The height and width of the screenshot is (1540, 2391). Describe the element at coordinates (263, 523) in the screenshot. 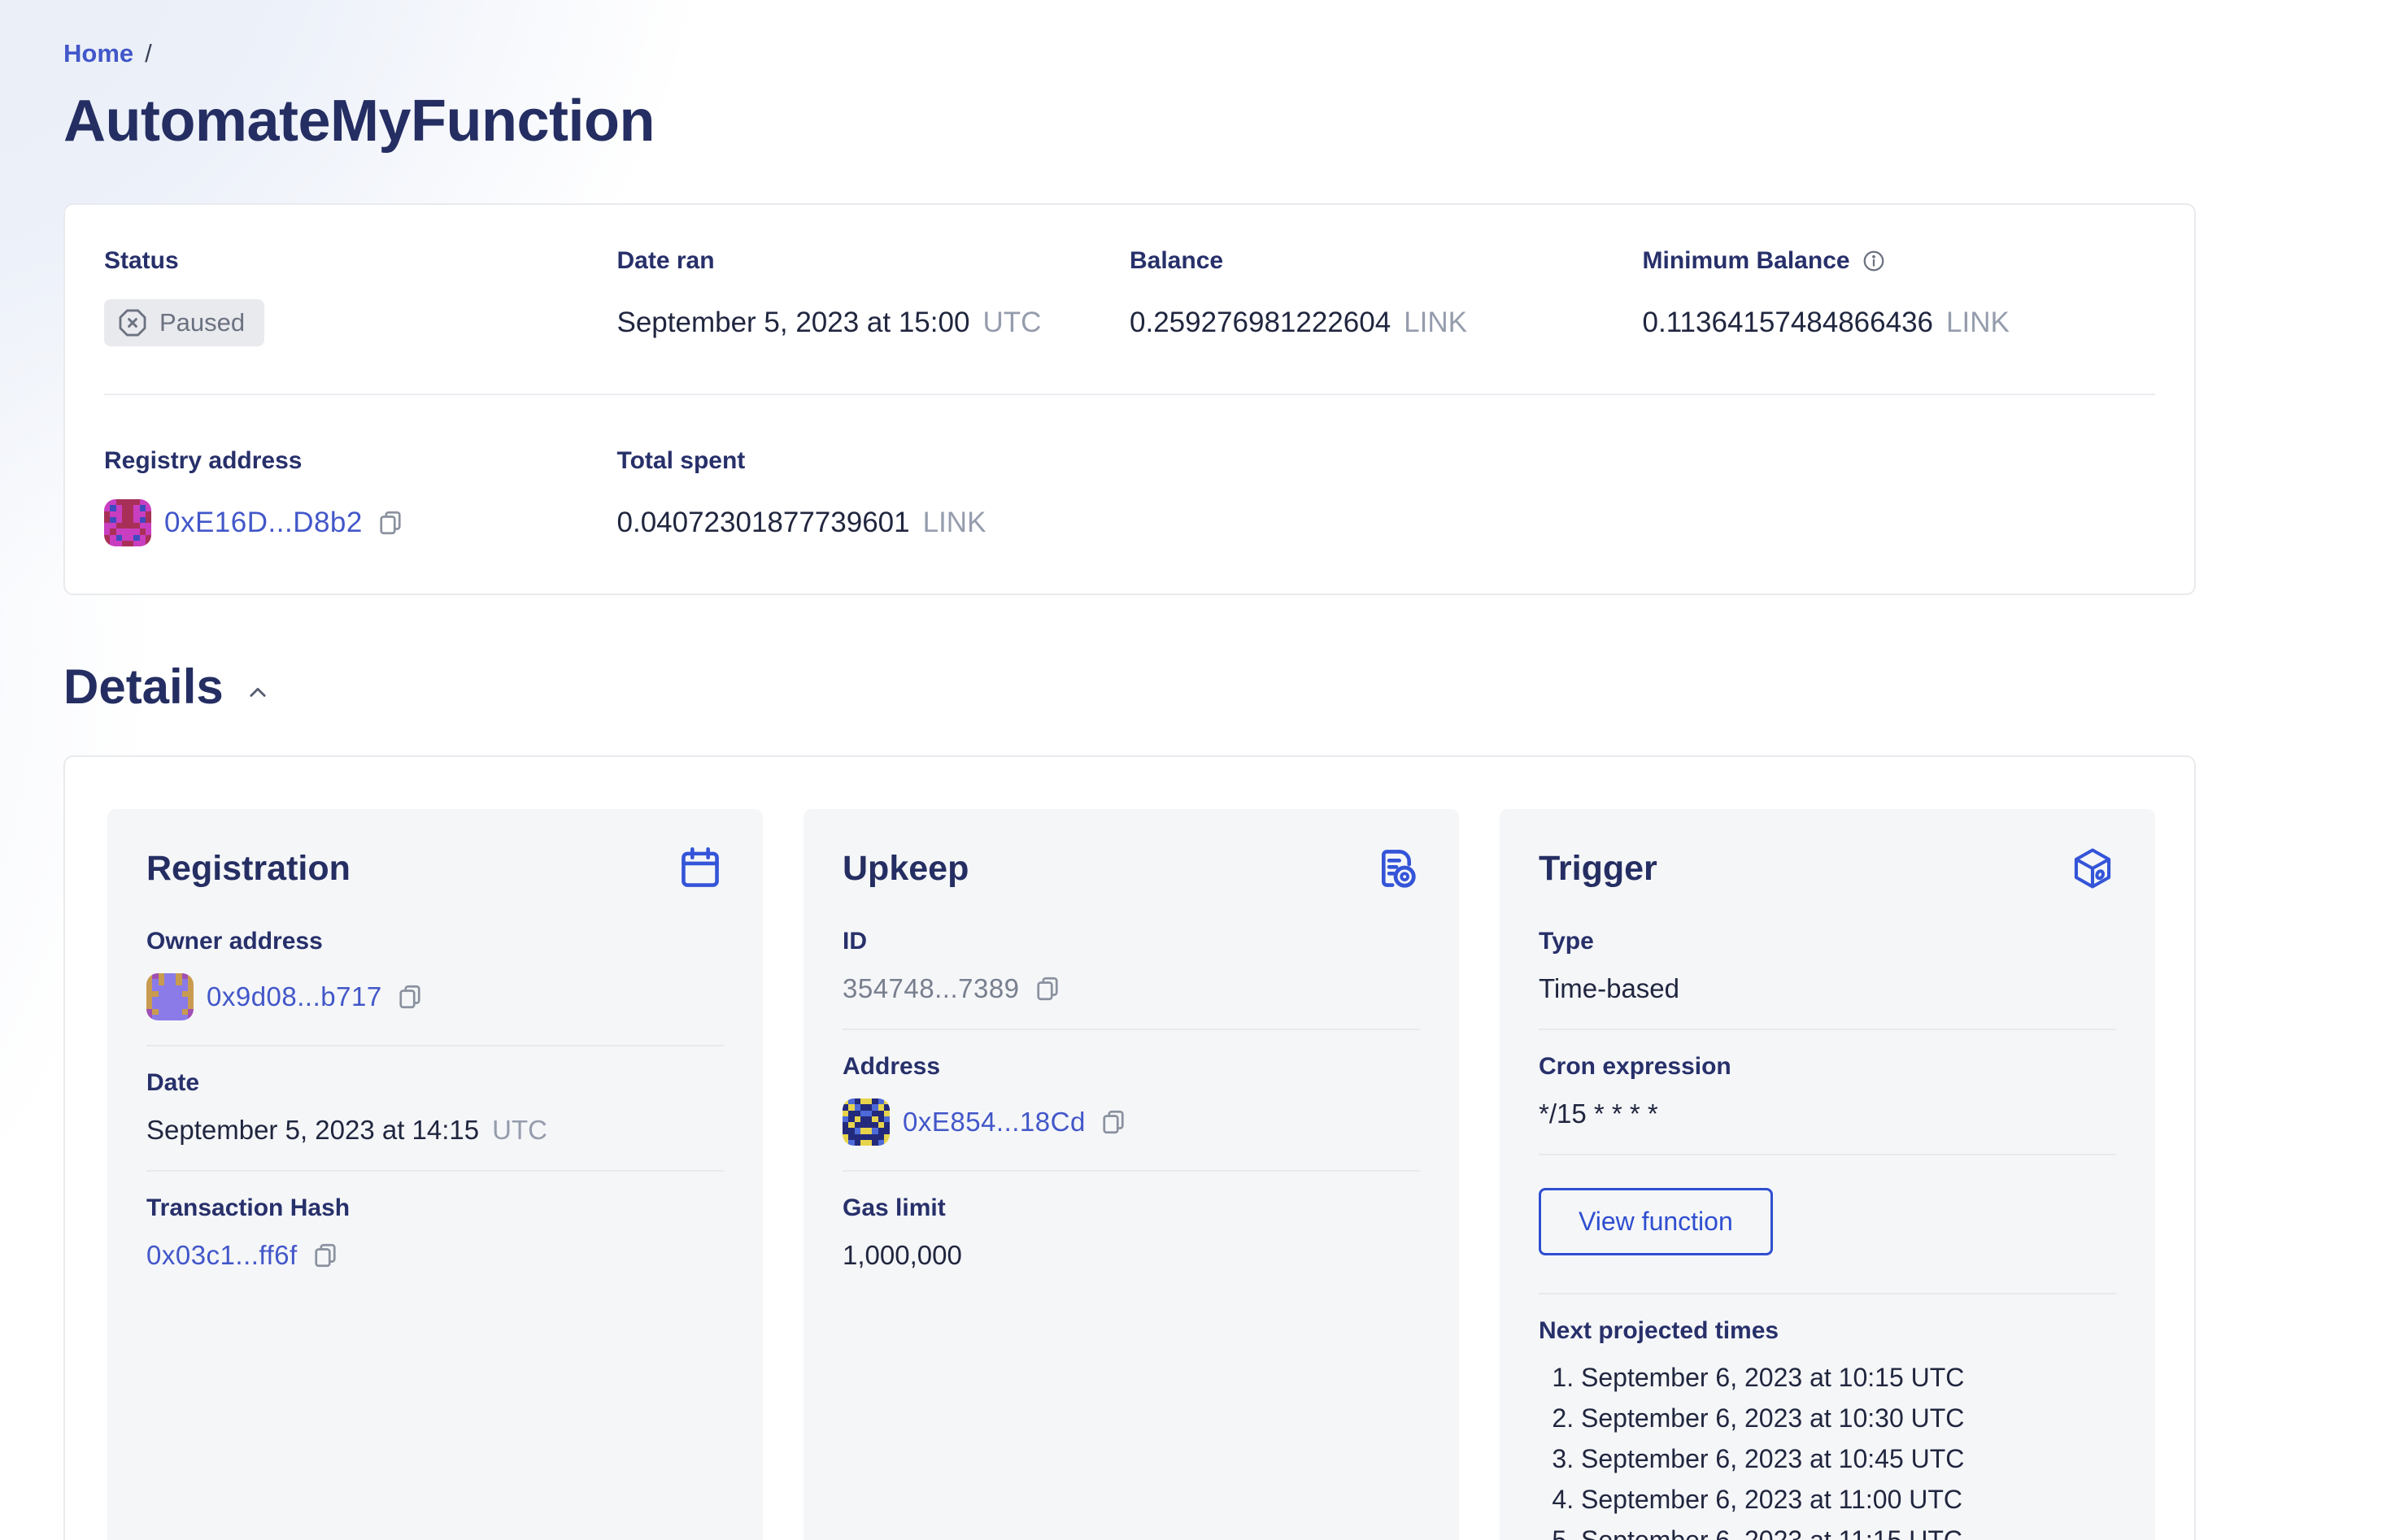

I see `registry-address-link: 0xE16D...D8b2` at that location.